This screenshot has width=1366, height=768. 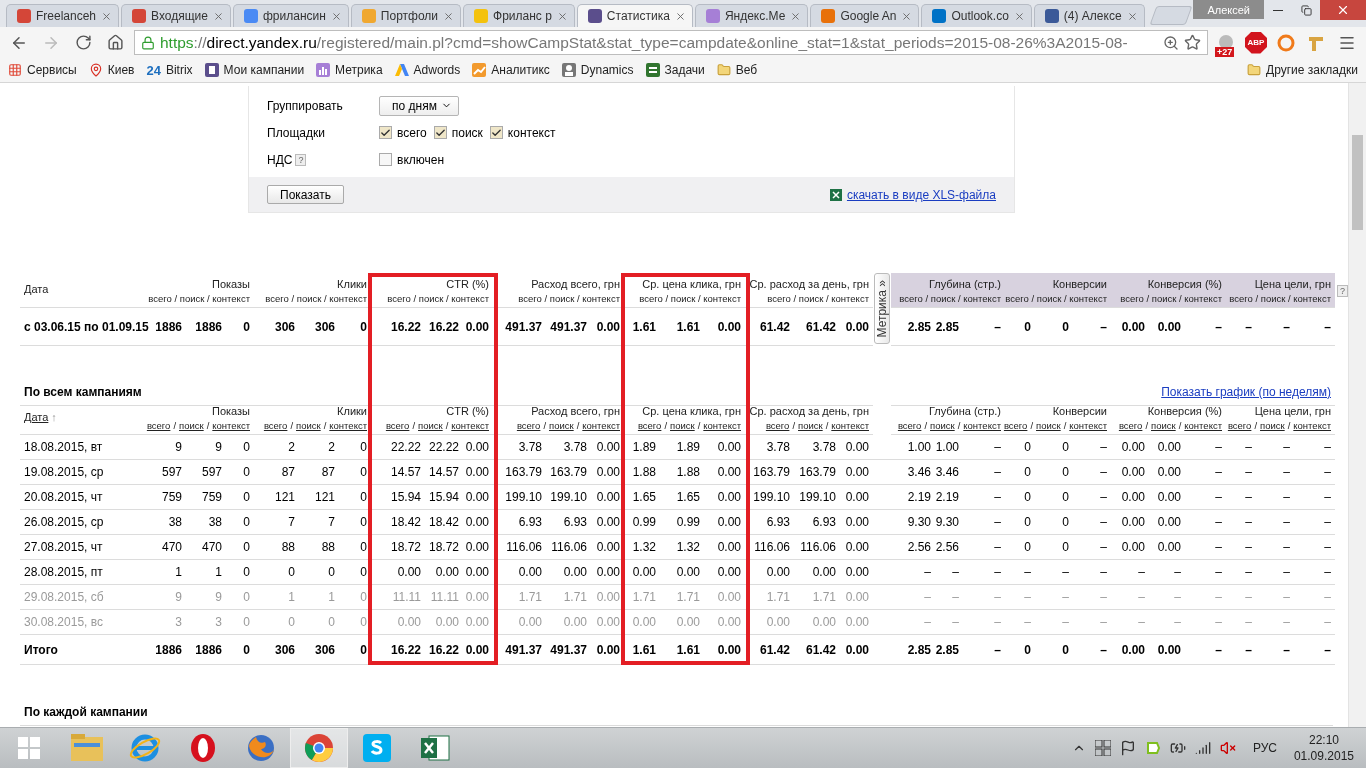 I want to click on address-bar: https://direct.yandex.ru/registered/main.pl?cmd=showCampStat&stat_type=campdate&online_stat=1&stat_periods=2015-08-26%3A2015-08-, so click(x=671, y=42).